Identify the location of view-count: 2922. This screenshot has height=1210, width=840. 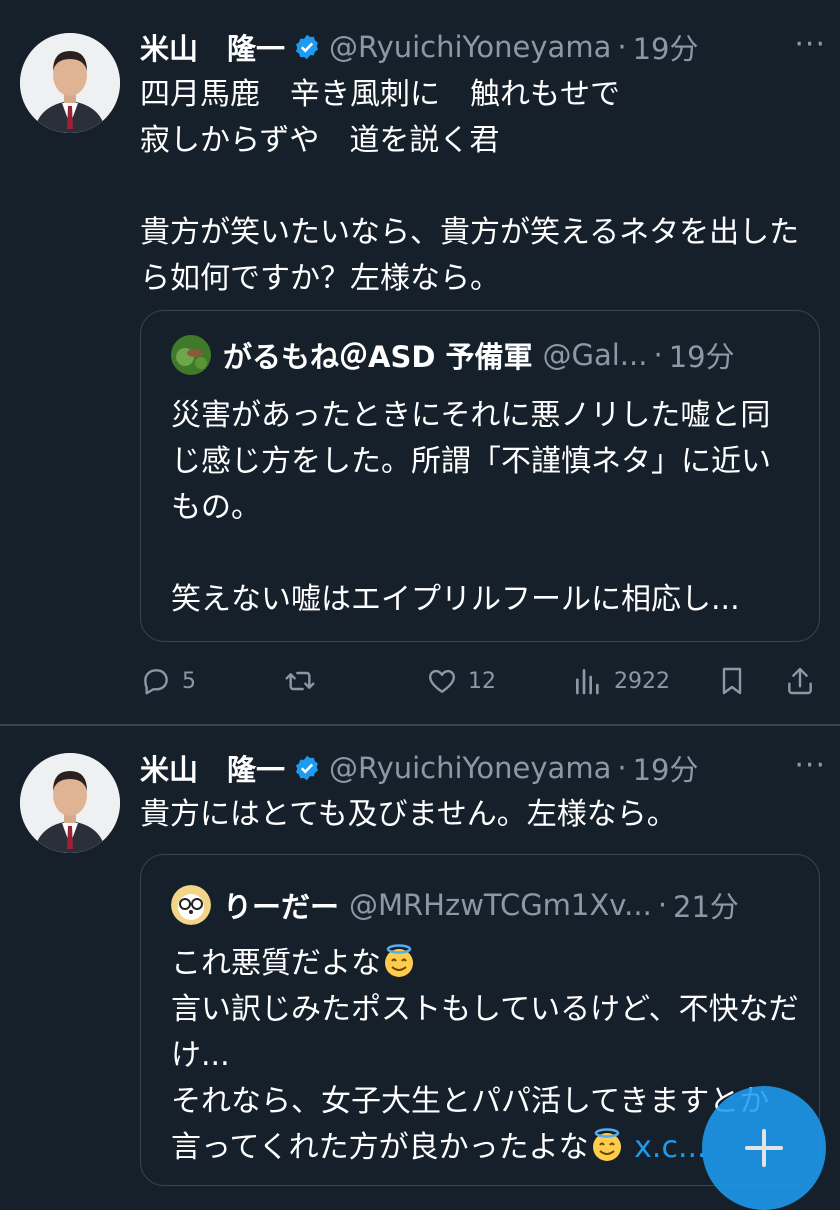
(642, 681).